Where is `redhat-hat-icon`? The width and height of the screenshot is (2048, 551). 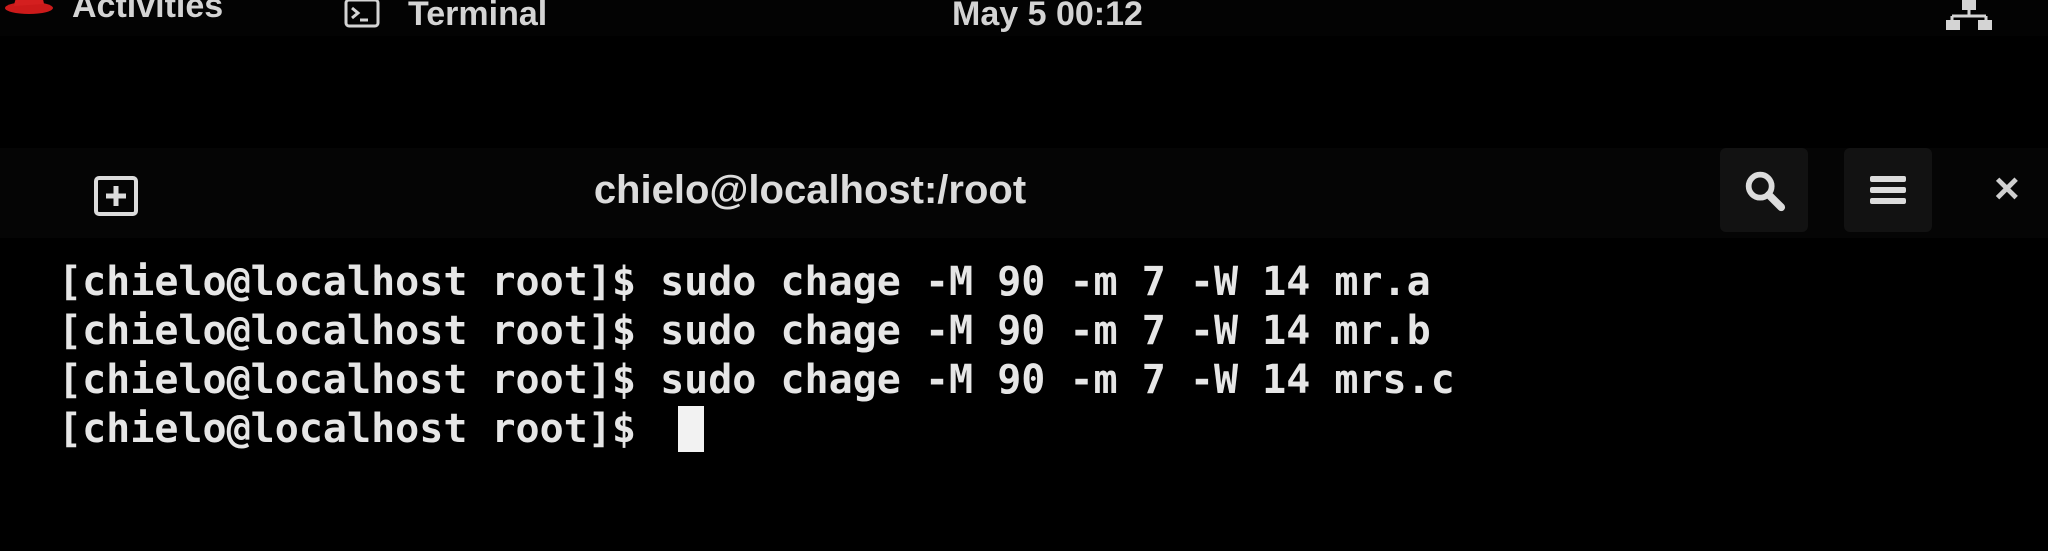 redhat-hat-icon is located at coordinates (29, 7).